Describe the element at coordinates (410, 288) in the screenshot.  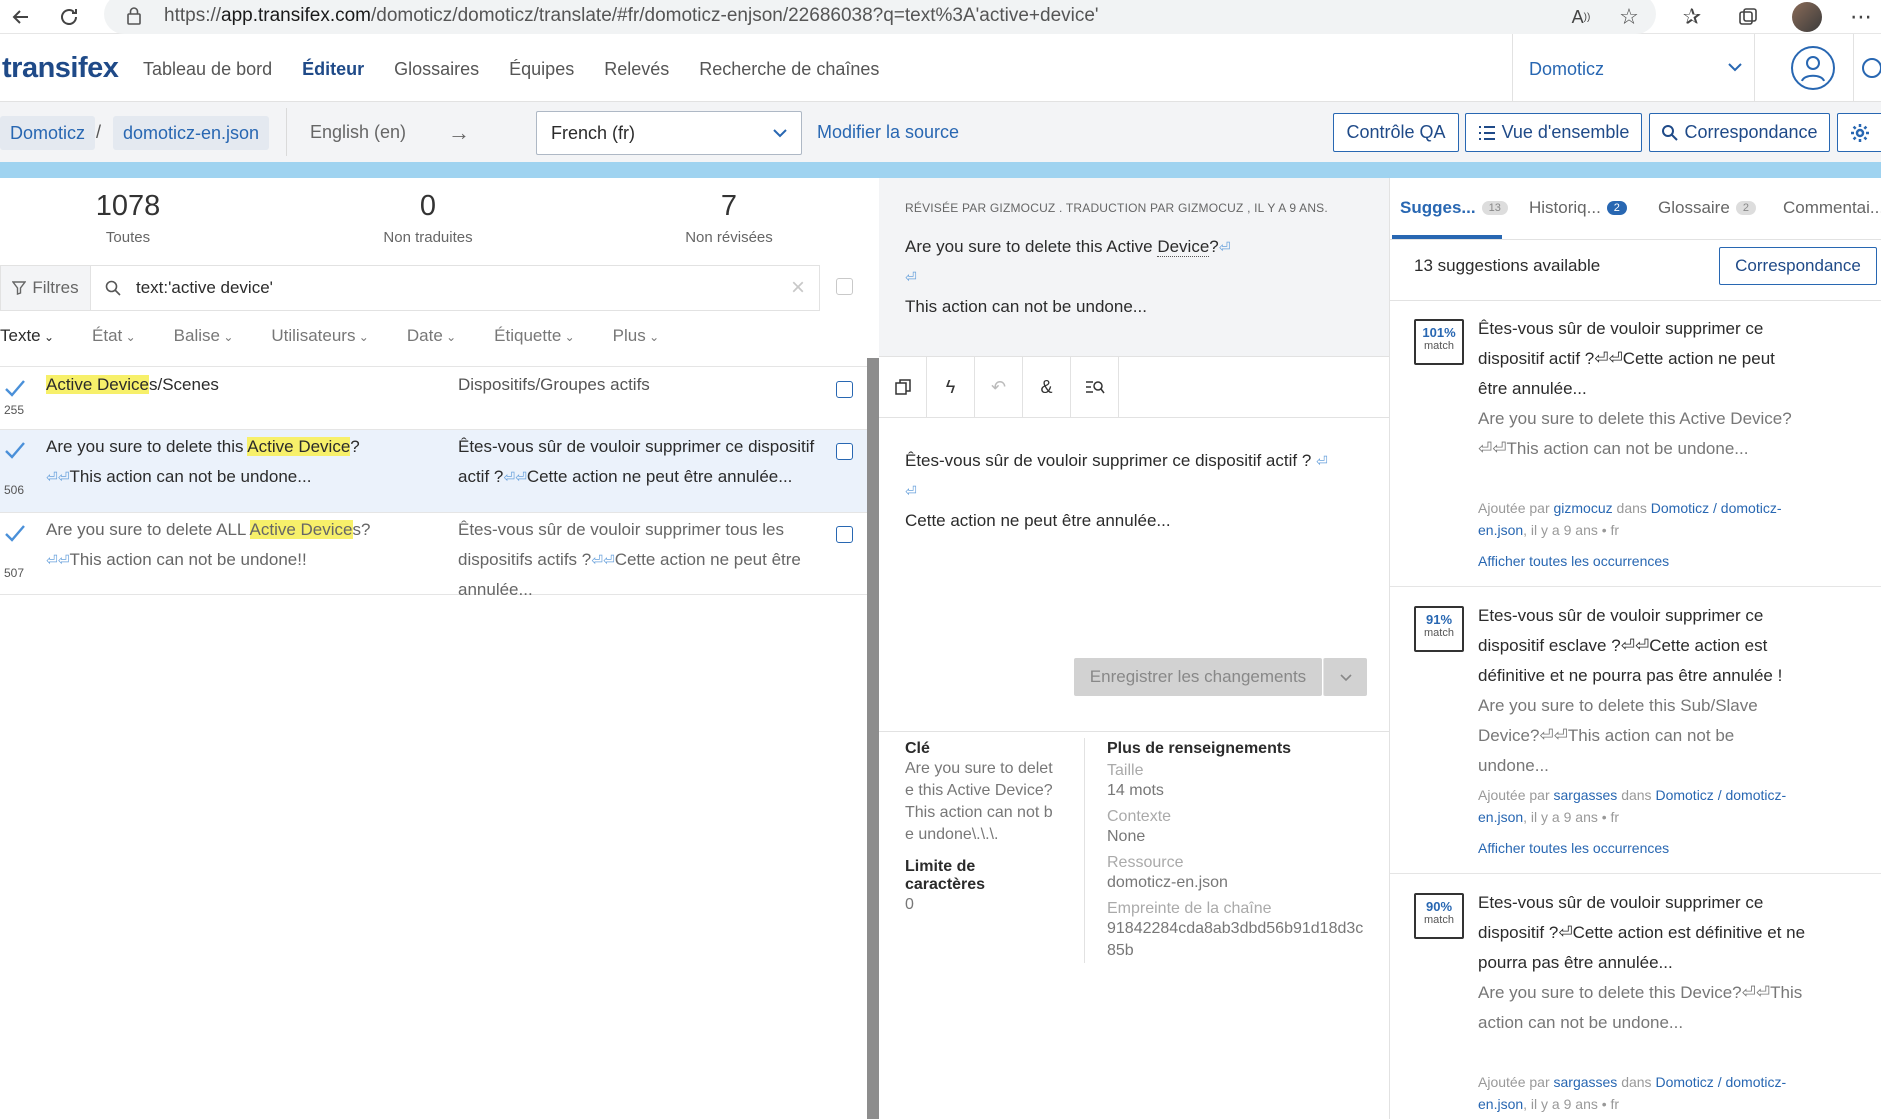
I see `filter-bar: Filtres text:'active device' ×` at that location.